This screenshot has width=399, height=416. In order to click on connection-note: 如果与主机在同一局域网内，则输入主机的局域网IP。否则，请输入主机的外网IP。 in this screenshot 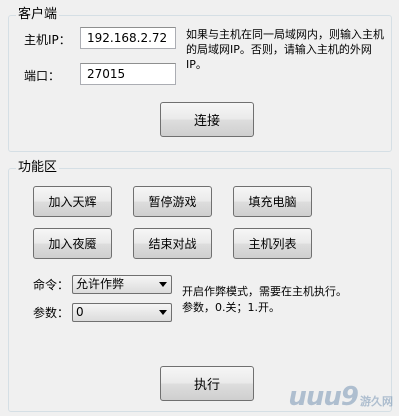, I will do `click(285, 49)`.